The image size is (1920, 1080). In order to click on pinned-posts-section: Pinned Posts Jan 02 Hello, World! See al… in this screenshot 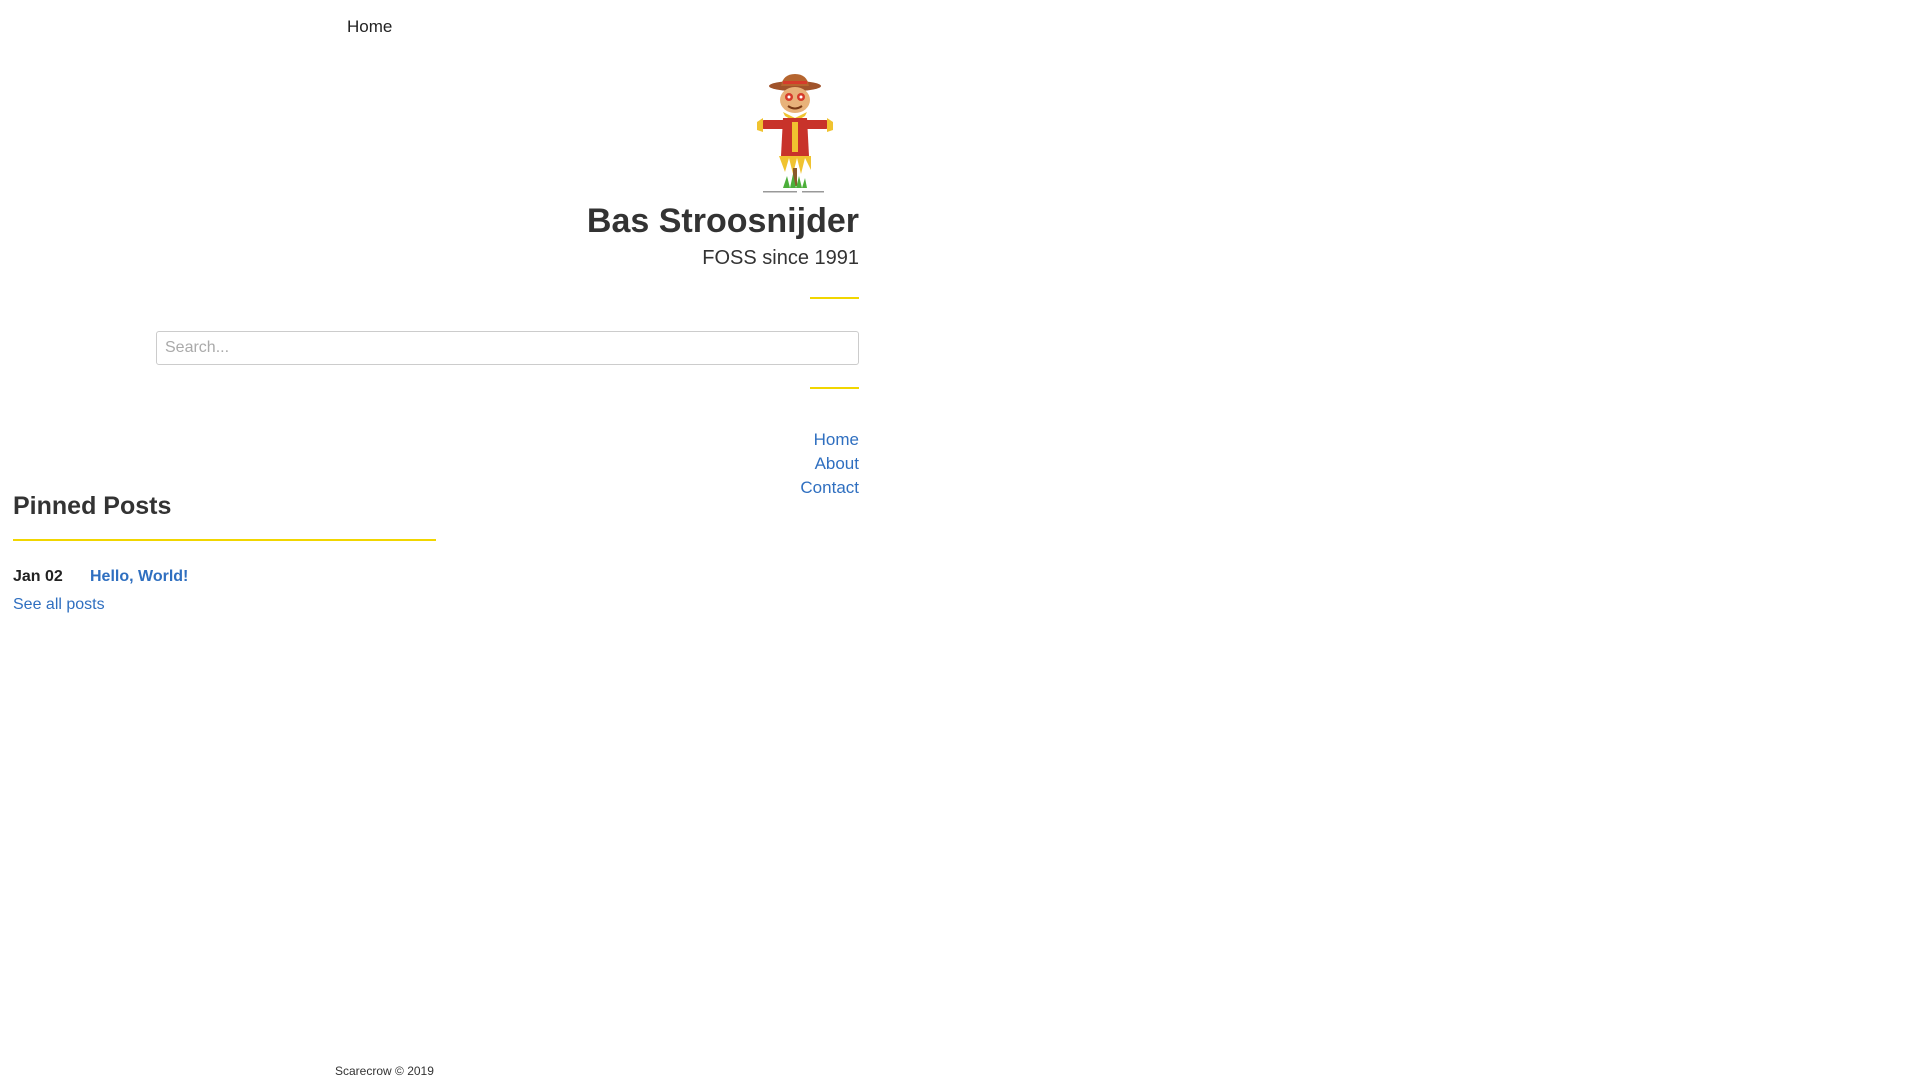, I will do `click(224, 552)`.